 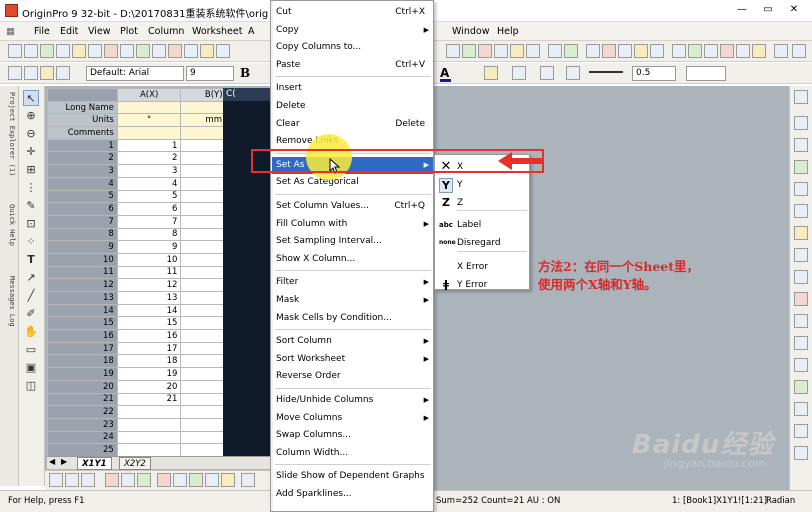 What do you see at coordinates (794, 10) in the screenshot?
I see `close-button: ✕` at bounding box center [794, 10].